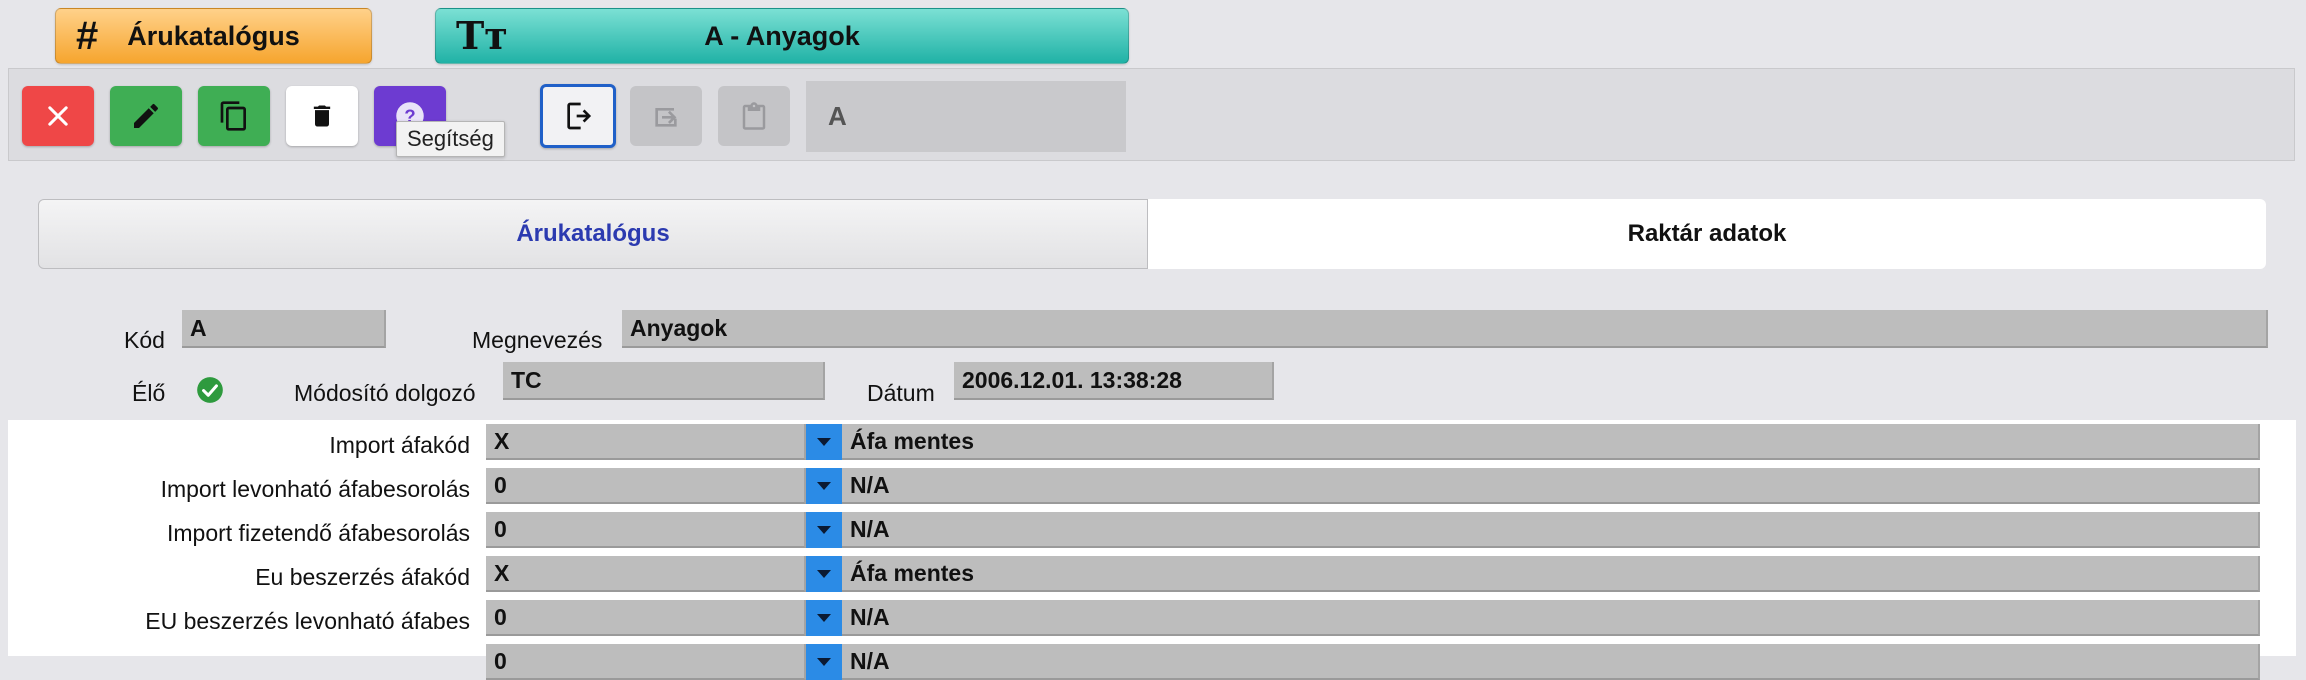 Image resolution: width=2306 pixels, height=680 pixels. What do you see at coordinates (399, 445) in the screenshot?
I see `vat-row-label: Import áfakód` at bounding box center [399, 445].